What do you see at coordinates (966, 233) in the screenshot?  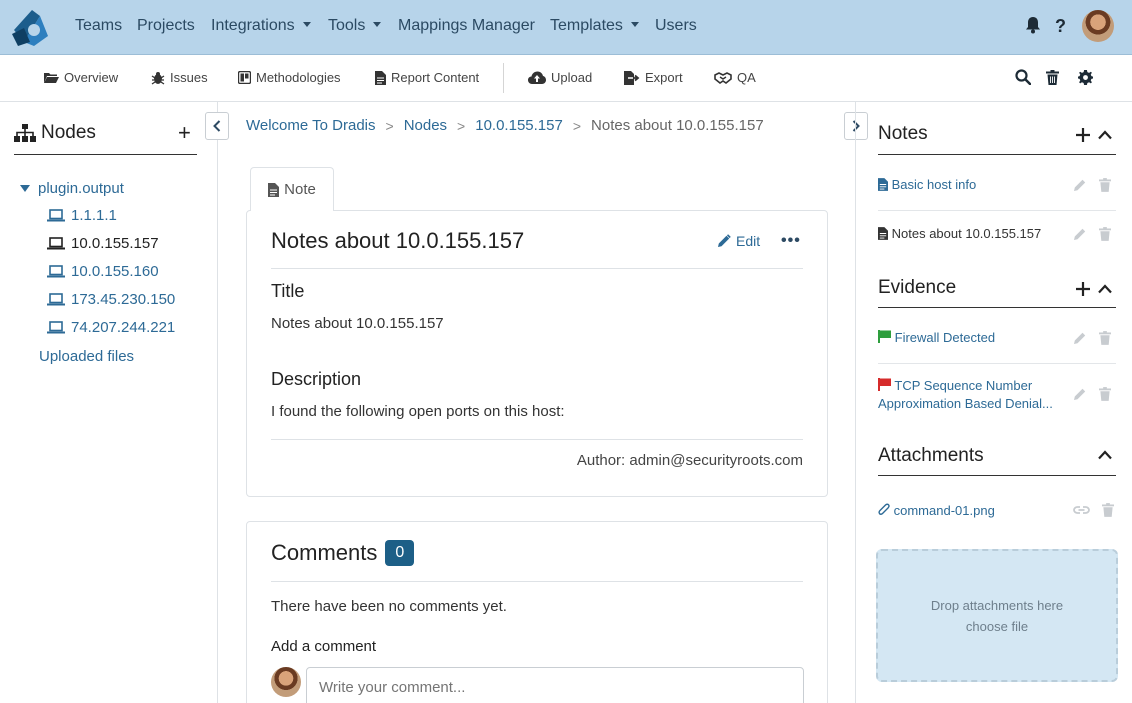 I see `right-note-label: Notes about 10.0.155.157` at bounding box center [966, 233].